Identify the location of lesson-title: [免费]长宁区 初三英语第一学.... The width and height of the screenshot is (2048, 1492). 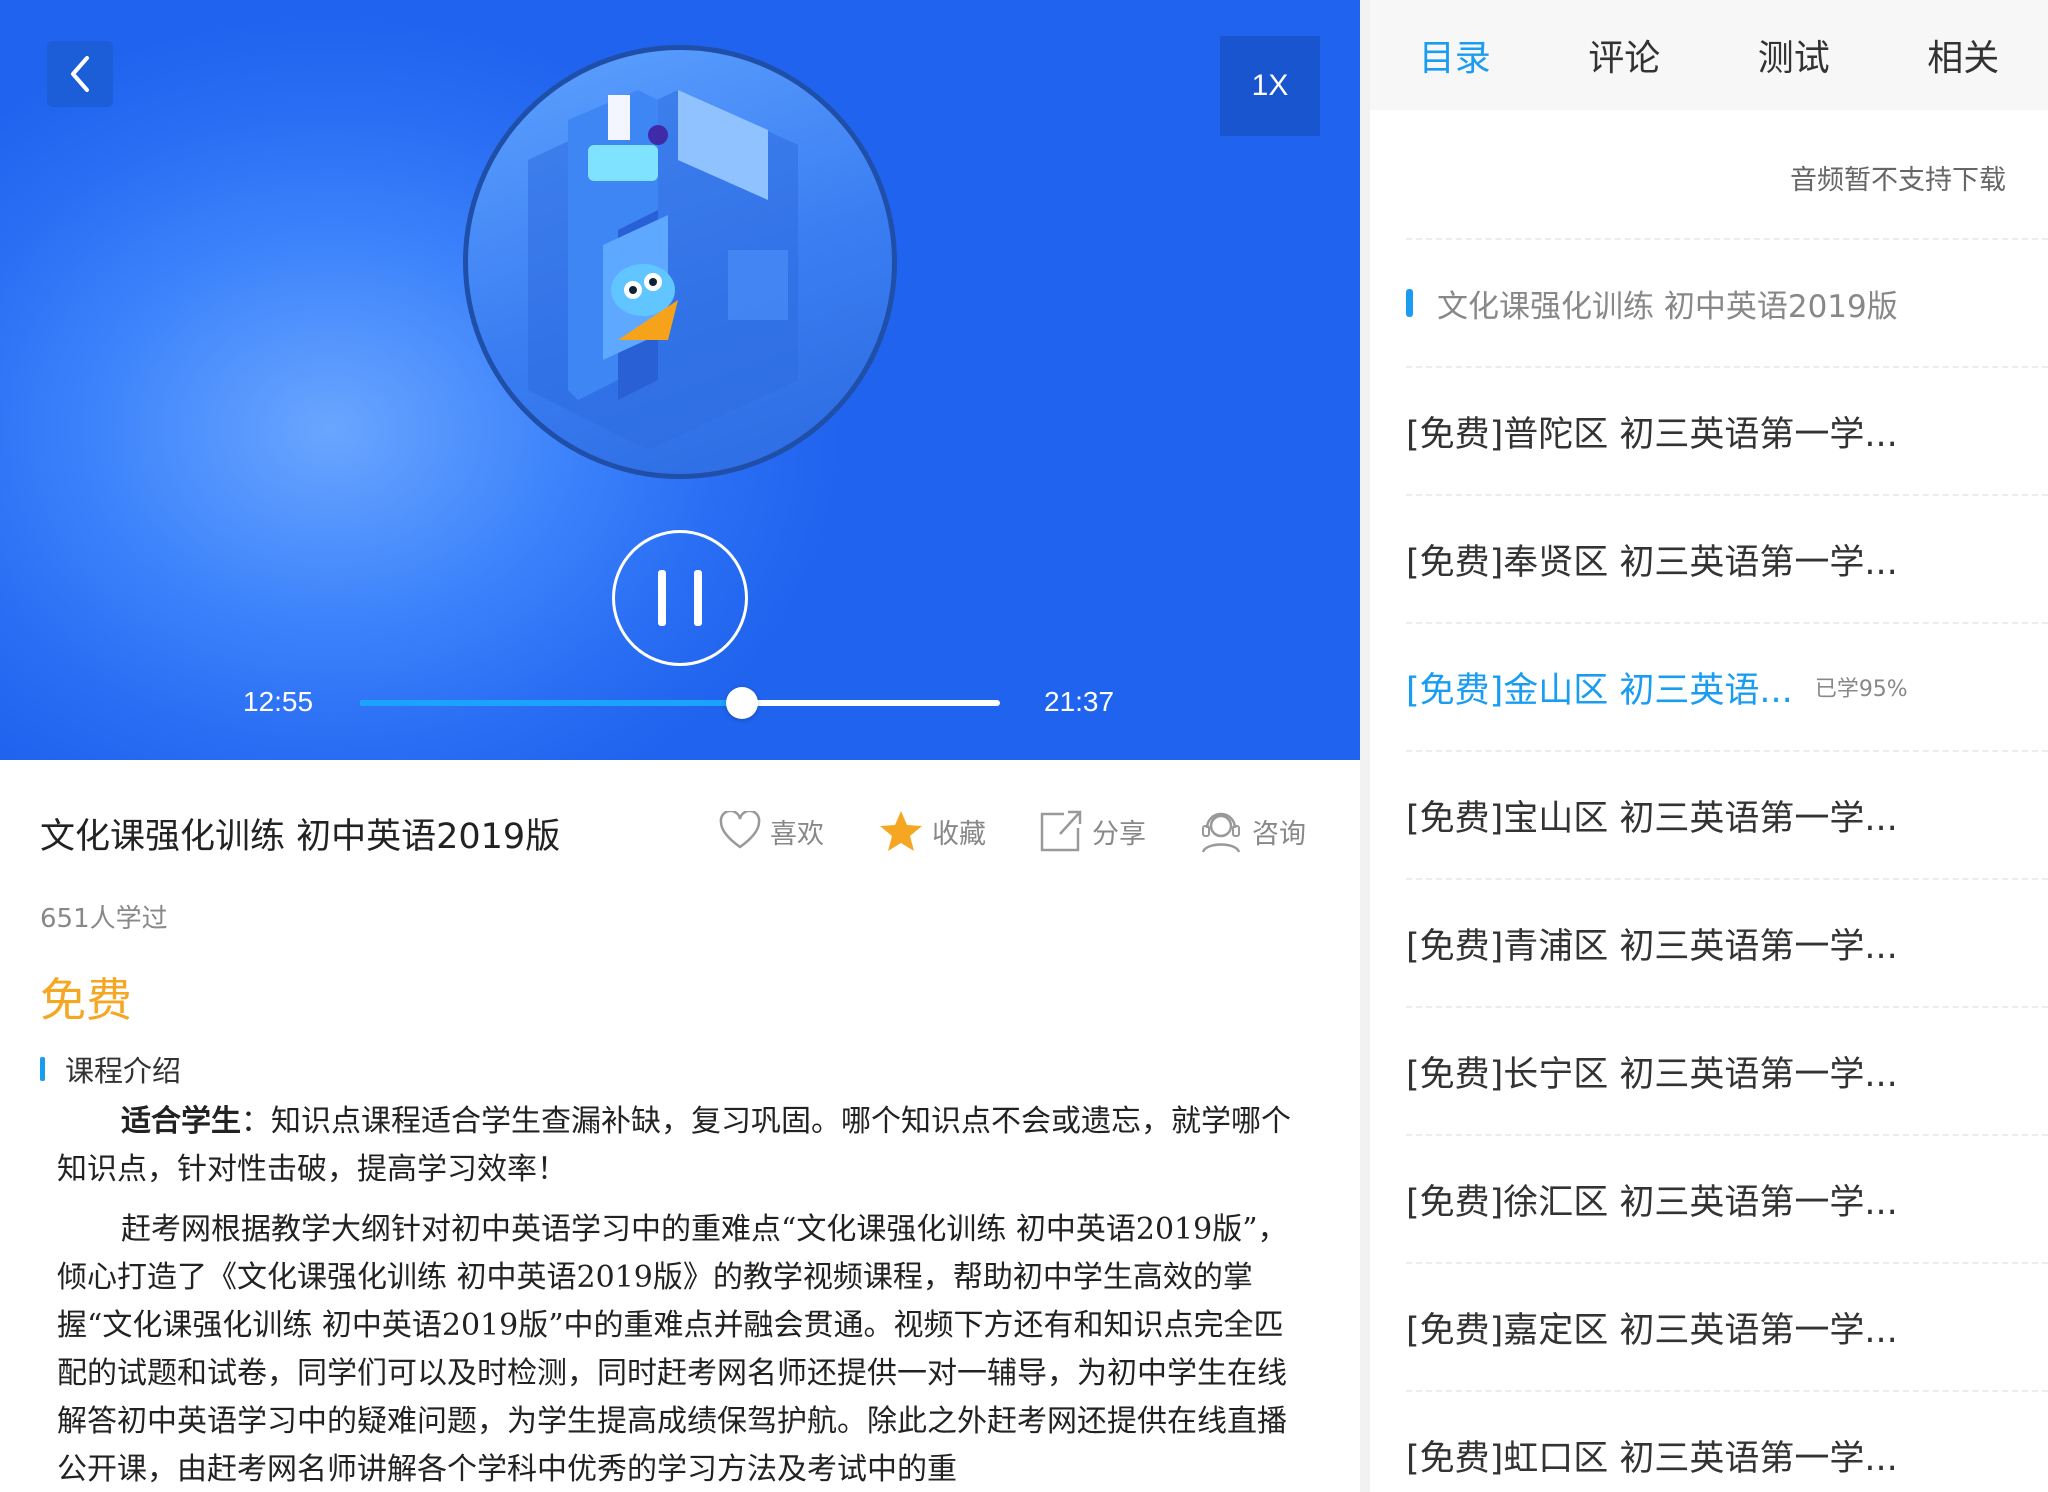
(1652, 1074).